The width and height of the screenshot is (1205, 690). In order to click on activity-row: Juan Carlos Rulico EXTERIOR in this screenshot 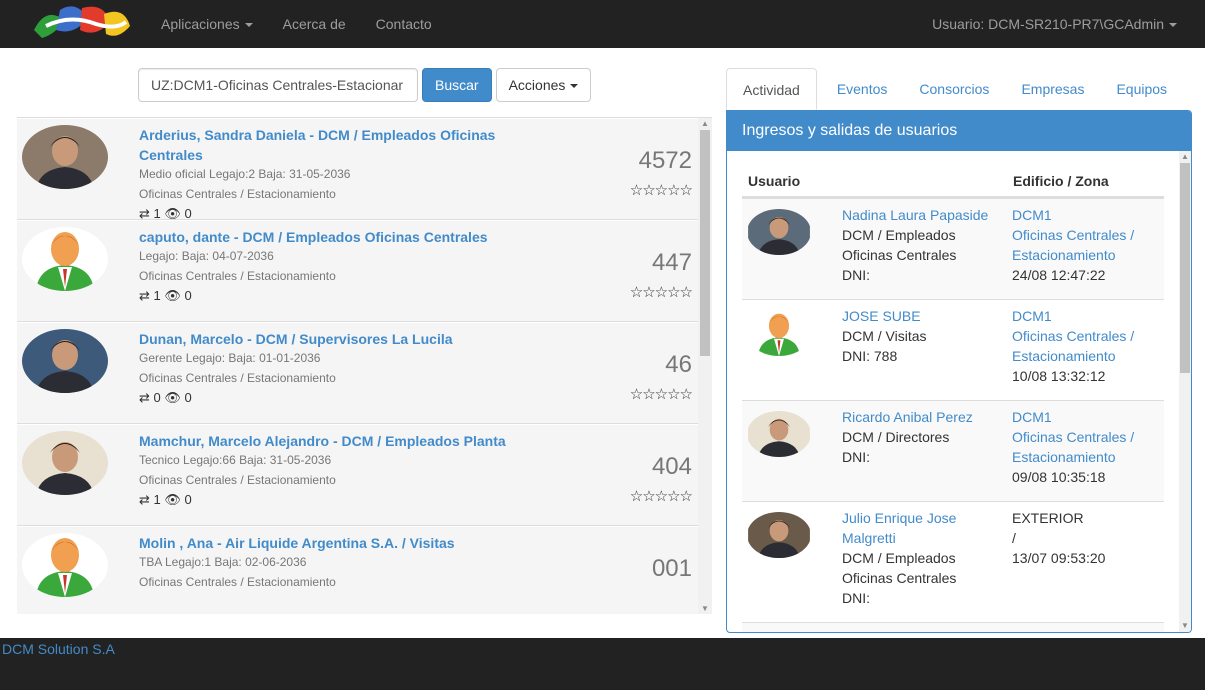, I will do `click(953, 627)`.